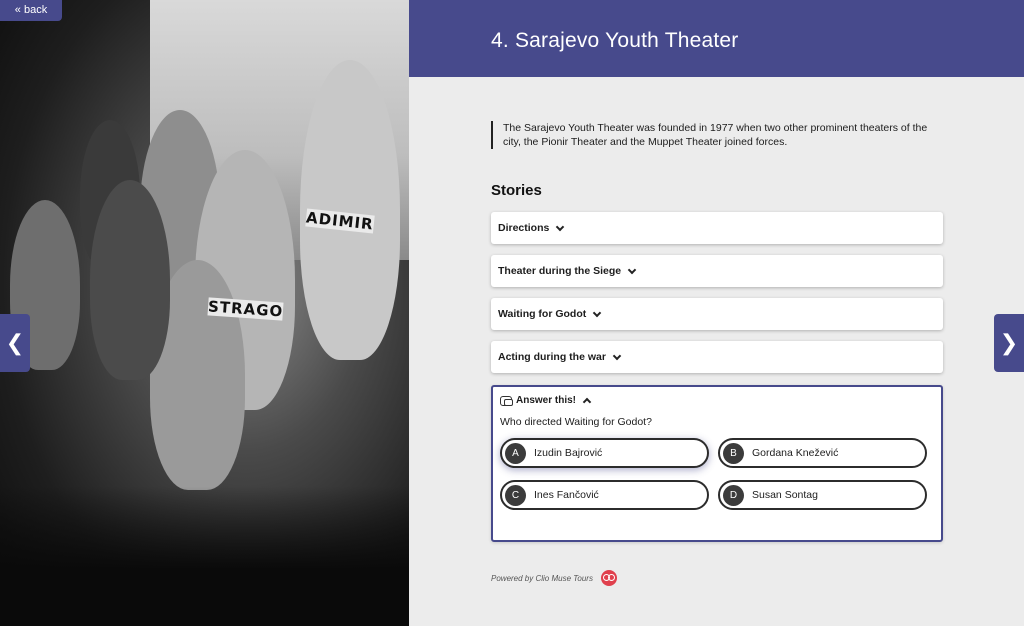 This screenshot has width=1024, height=626. I want to click on clio-muse-logo-icon, so click(608, 578).